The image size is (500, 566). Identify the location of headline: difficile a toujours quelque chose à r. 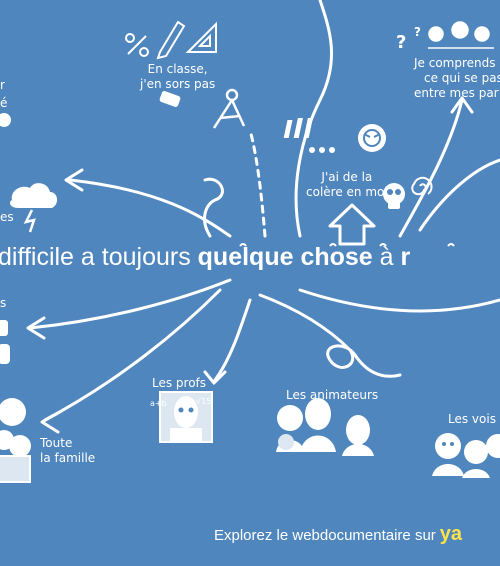
(205, 257).